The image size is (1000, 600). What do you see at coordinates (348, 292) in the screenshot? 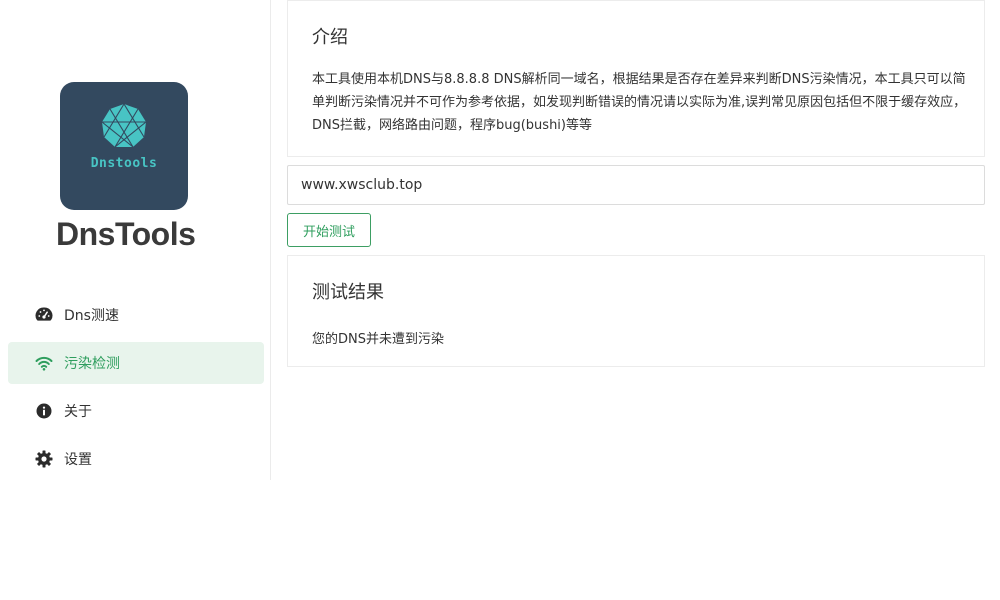
I see `result-title: 测试结果` at bounding box center [348, 292].